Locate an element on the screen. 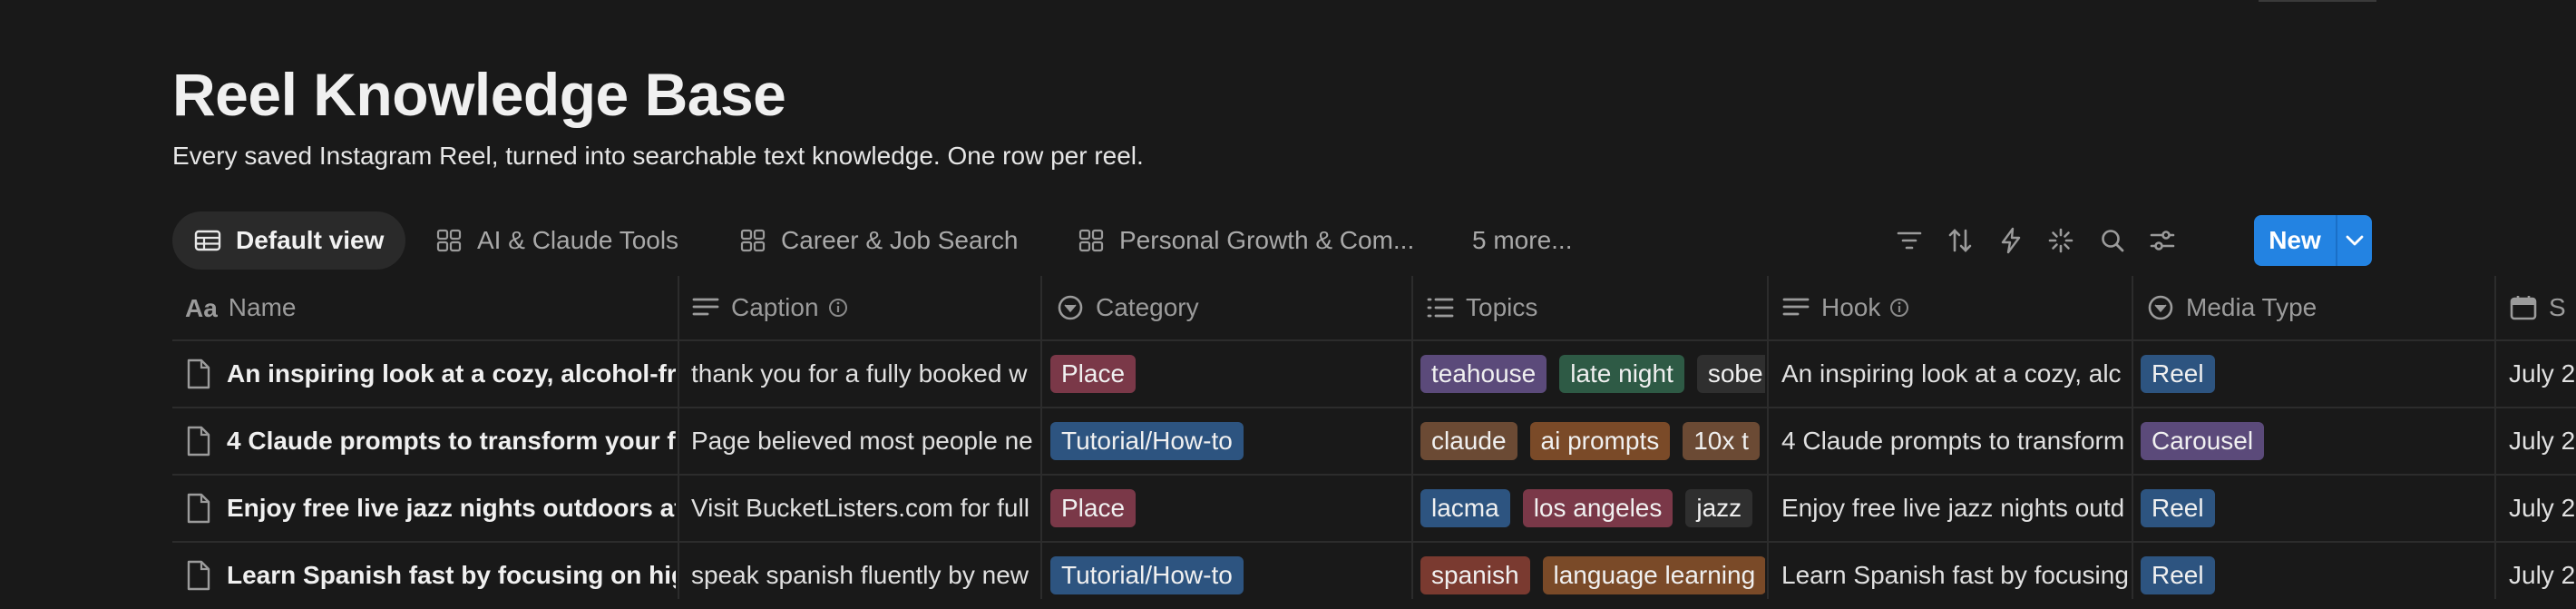 The width and height of the screenshot is (2576, 609). hook-cell: Enjoy free live jazz nights outd is located at coordinates (1955, 509).